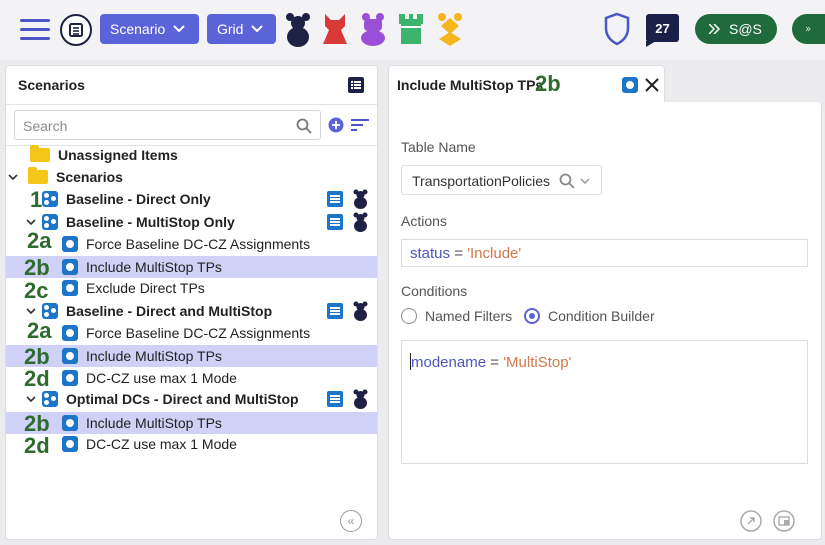 The width and height of the screenshot is (825, 545). I want to click on condition-keyword: modename, so click(449, 362).